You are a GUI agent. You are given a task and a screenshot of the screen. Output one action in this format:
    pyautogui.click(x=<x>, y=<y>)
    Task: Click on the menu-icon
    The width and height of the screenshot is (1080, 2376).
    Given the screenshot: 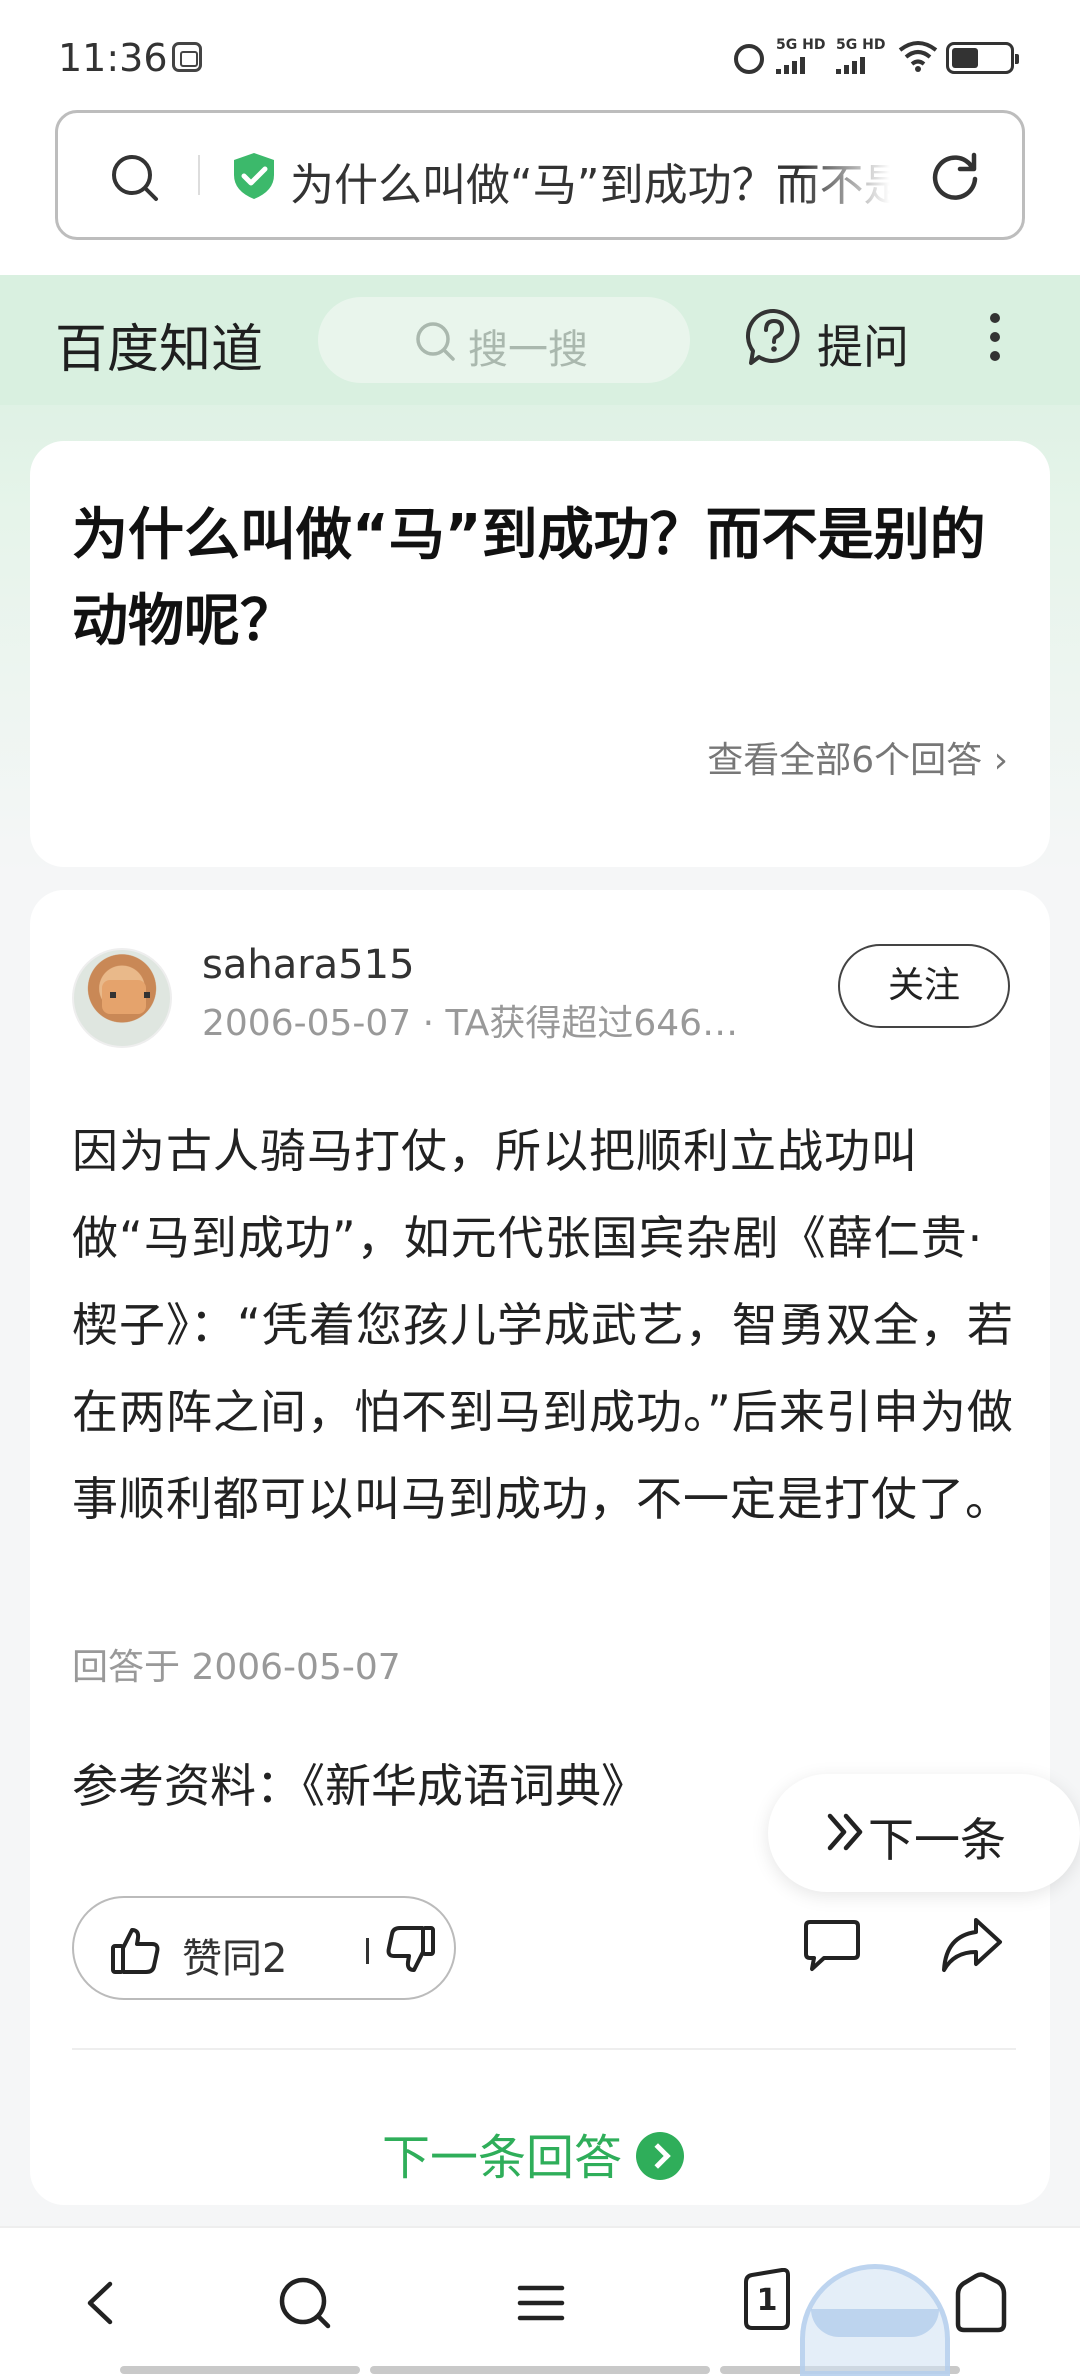 What is the action you would take?
    pyautogui.click(x=541, y=2303)
    